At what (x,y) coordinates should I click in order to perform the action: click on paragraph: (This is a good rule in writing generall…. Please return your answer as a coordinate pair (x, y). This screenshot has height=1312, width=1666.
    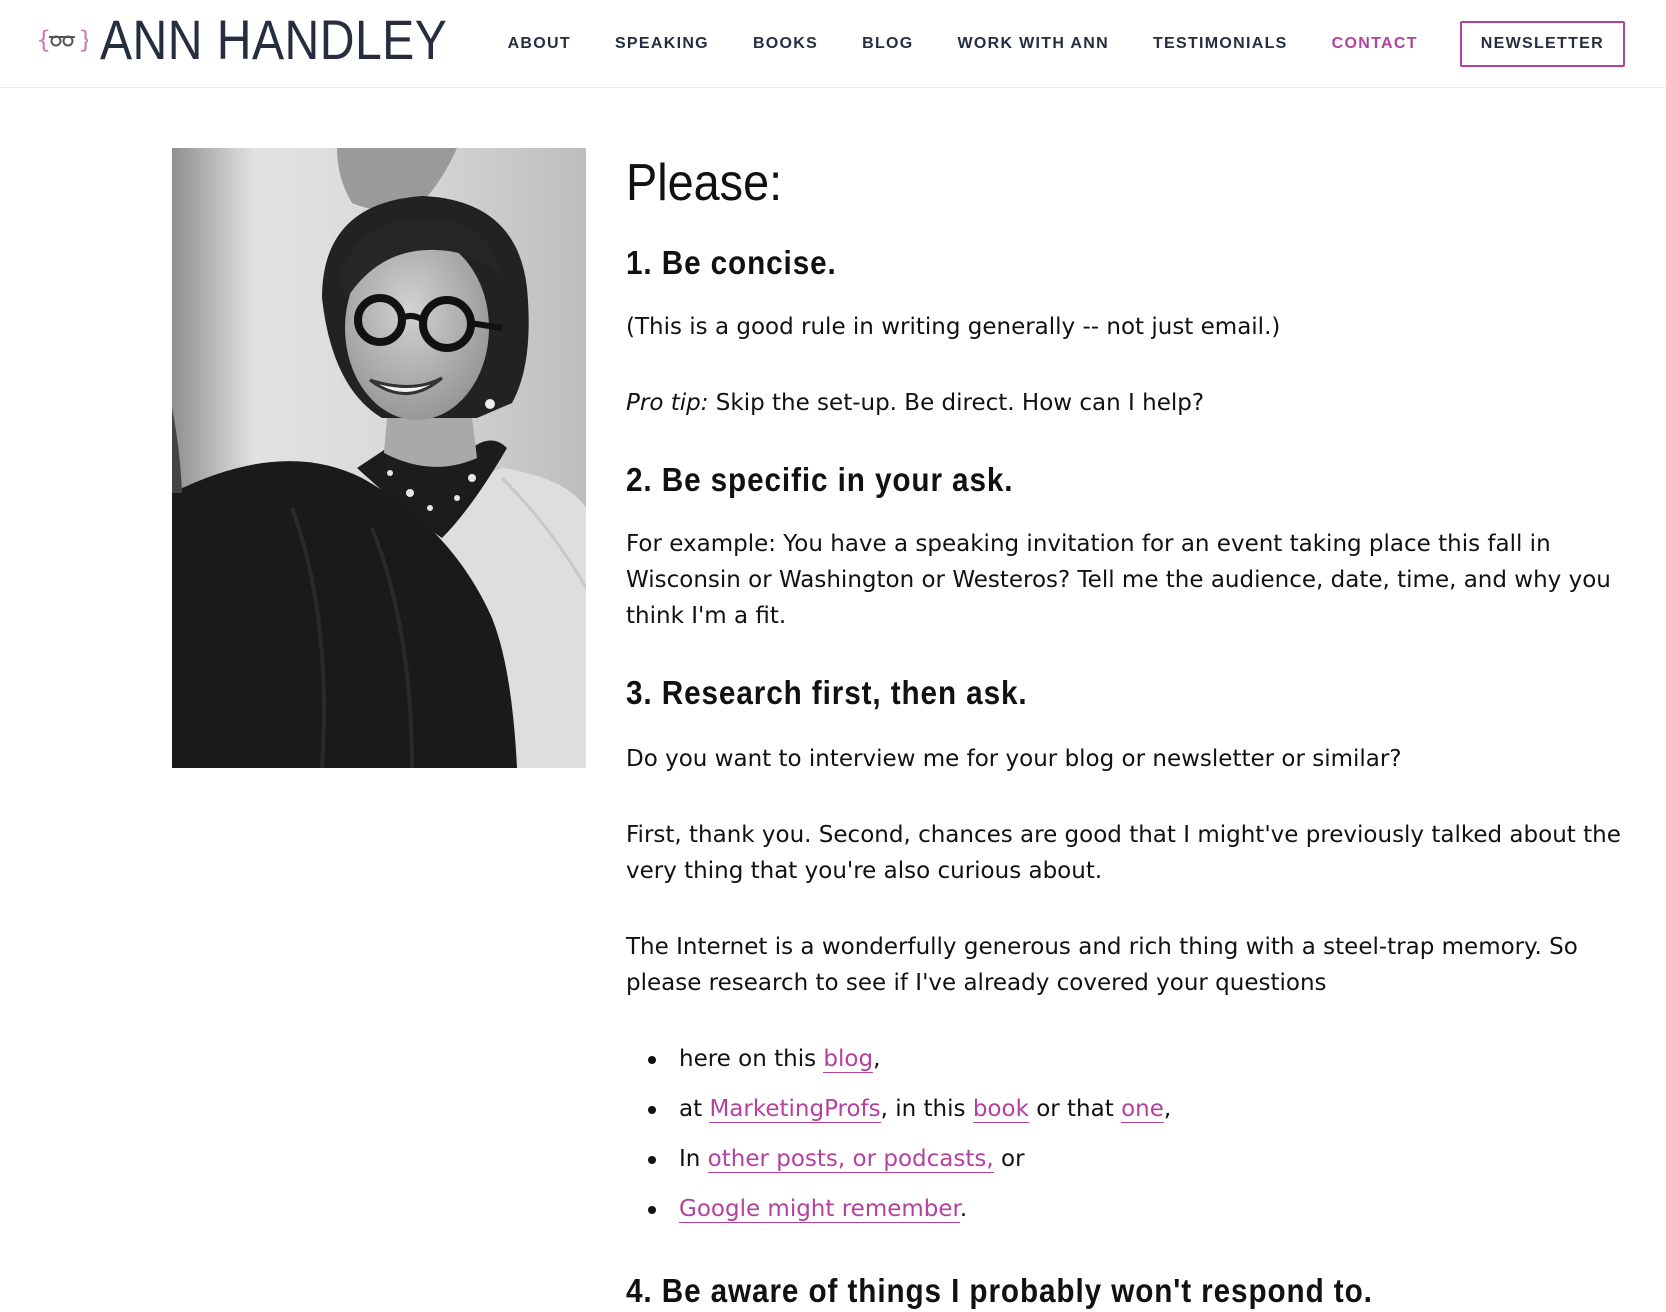
    Looking at the image, I should click on (953, 327).